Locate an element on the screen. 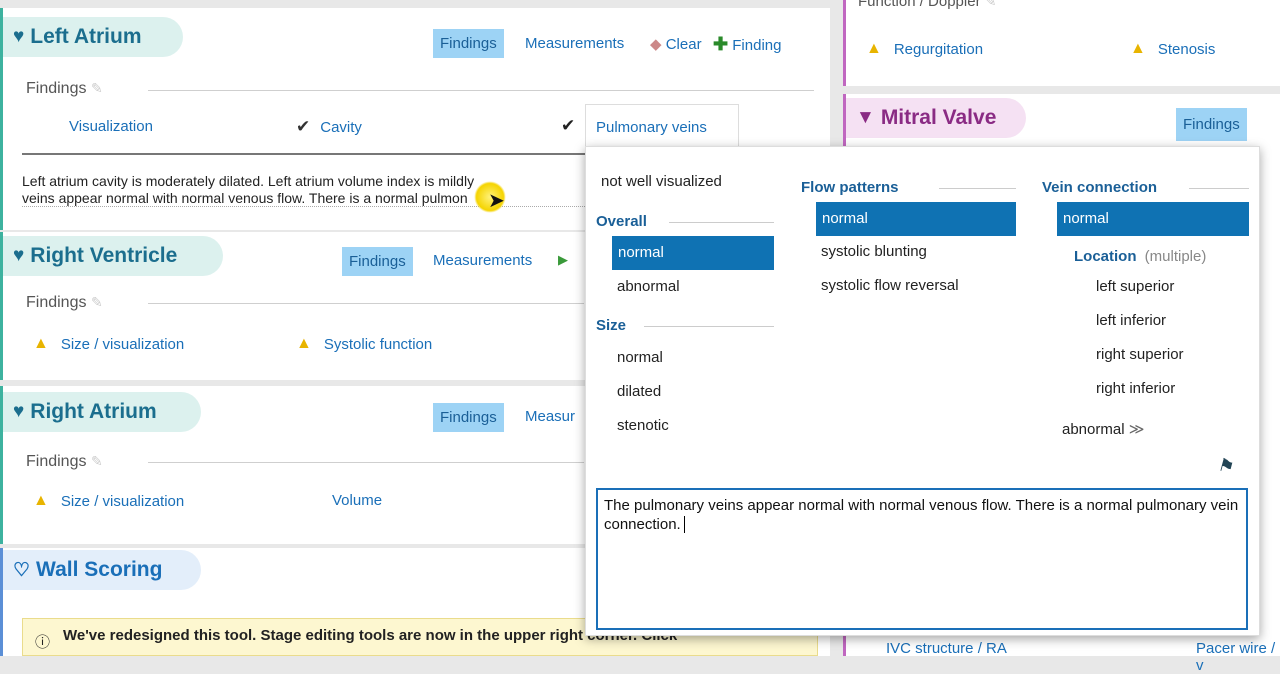 Image resolution: width=1280 pixels, height=674 pixels. clear-button: ◆ Clear is located at coordinates (676, 44).